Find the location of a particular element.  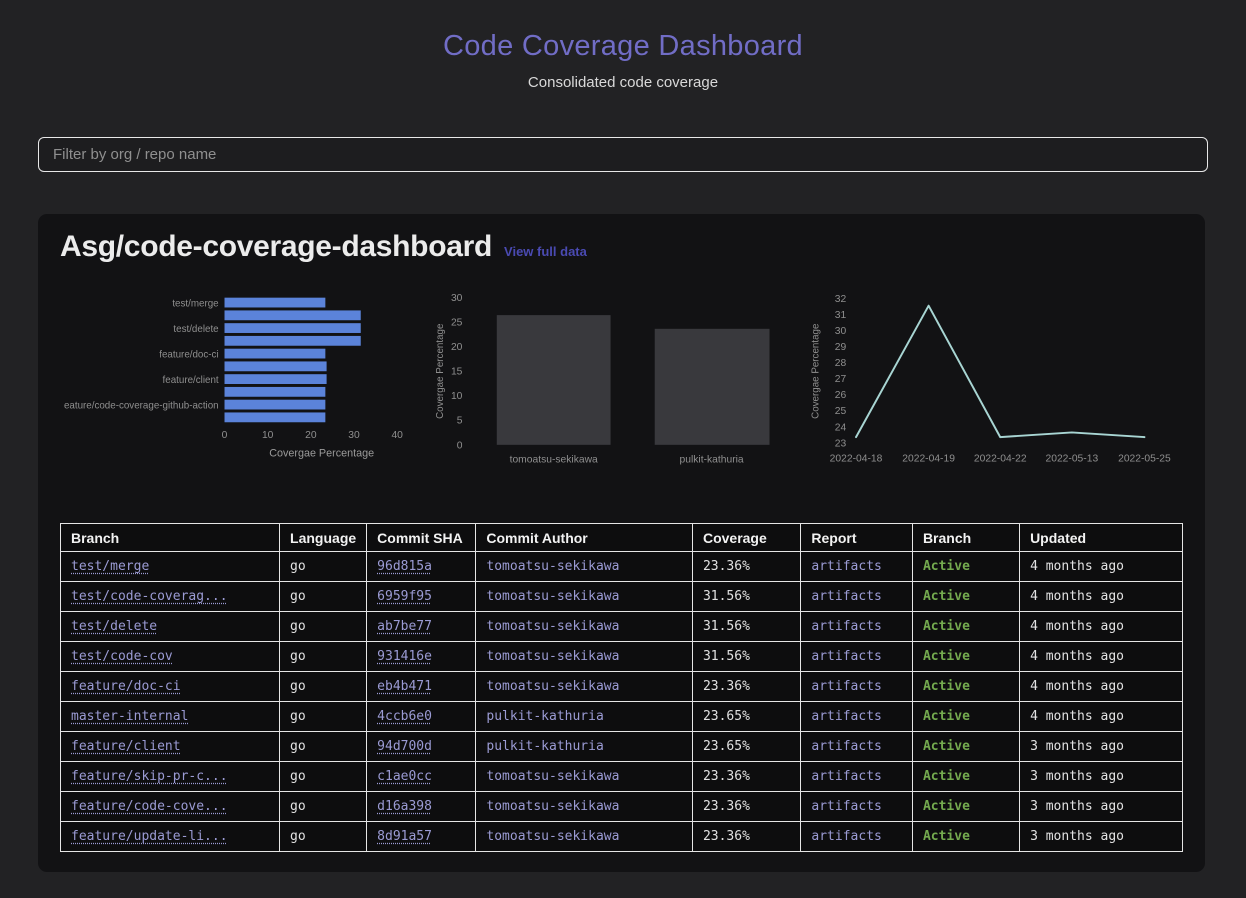

branch-link: feature/doc-ci is located at coordinates (126, 686).